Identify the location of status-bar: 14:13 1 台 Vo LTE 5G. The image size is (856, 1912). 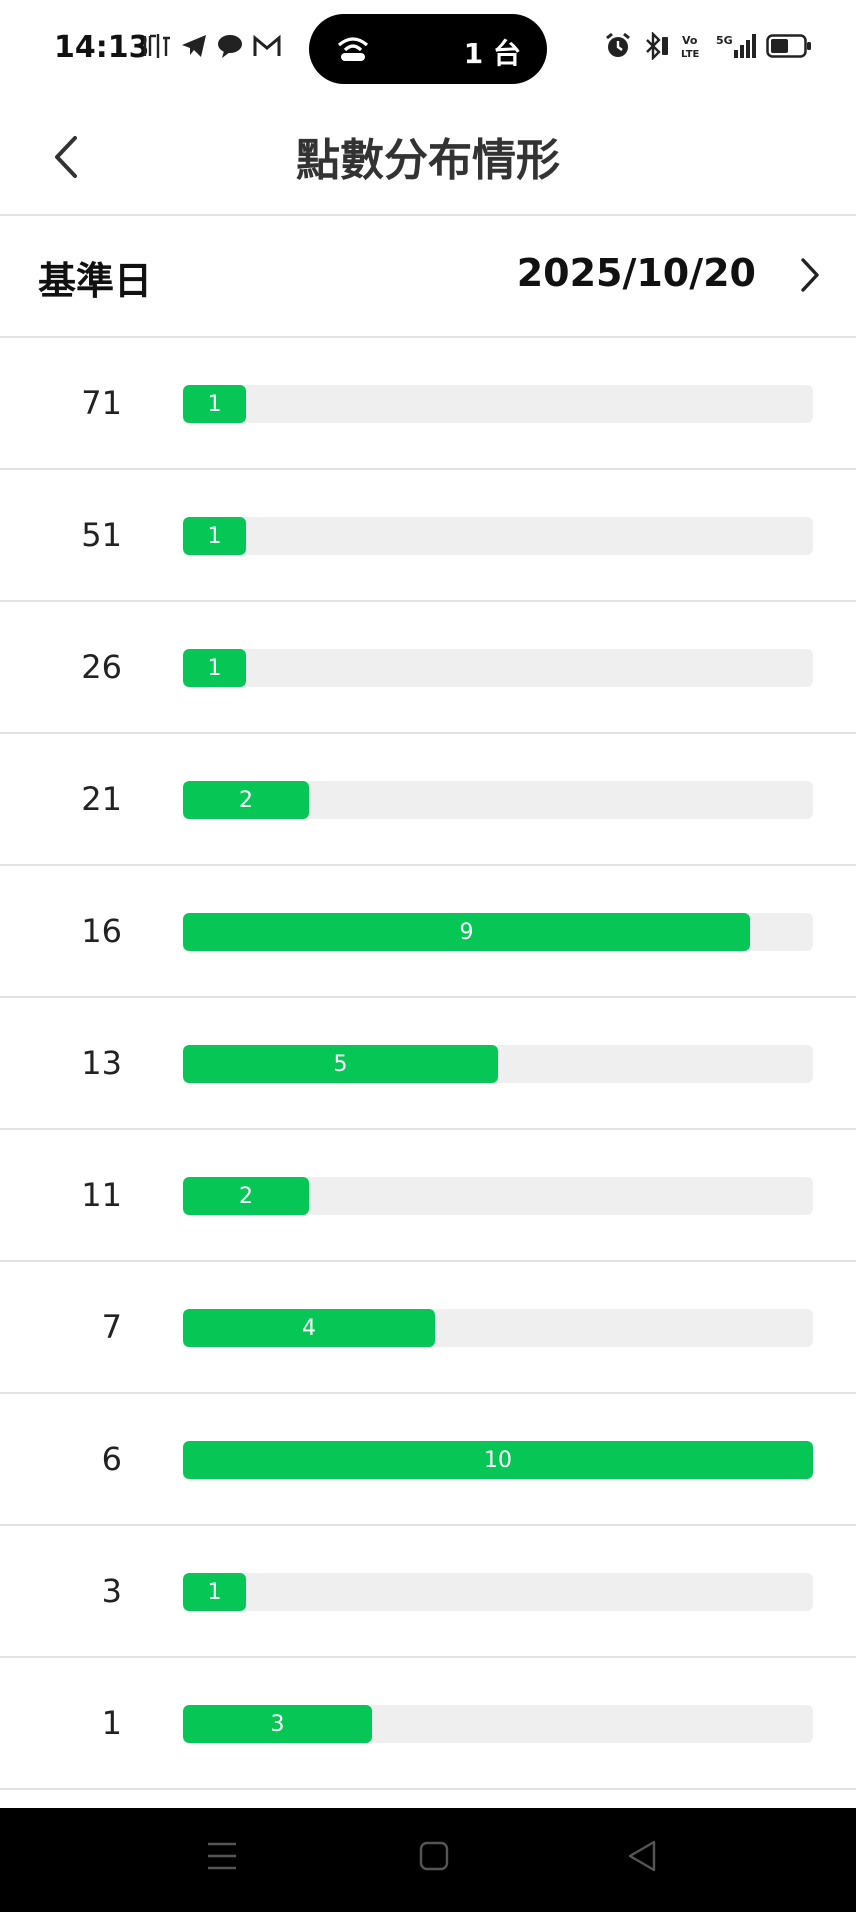
(428, 49).